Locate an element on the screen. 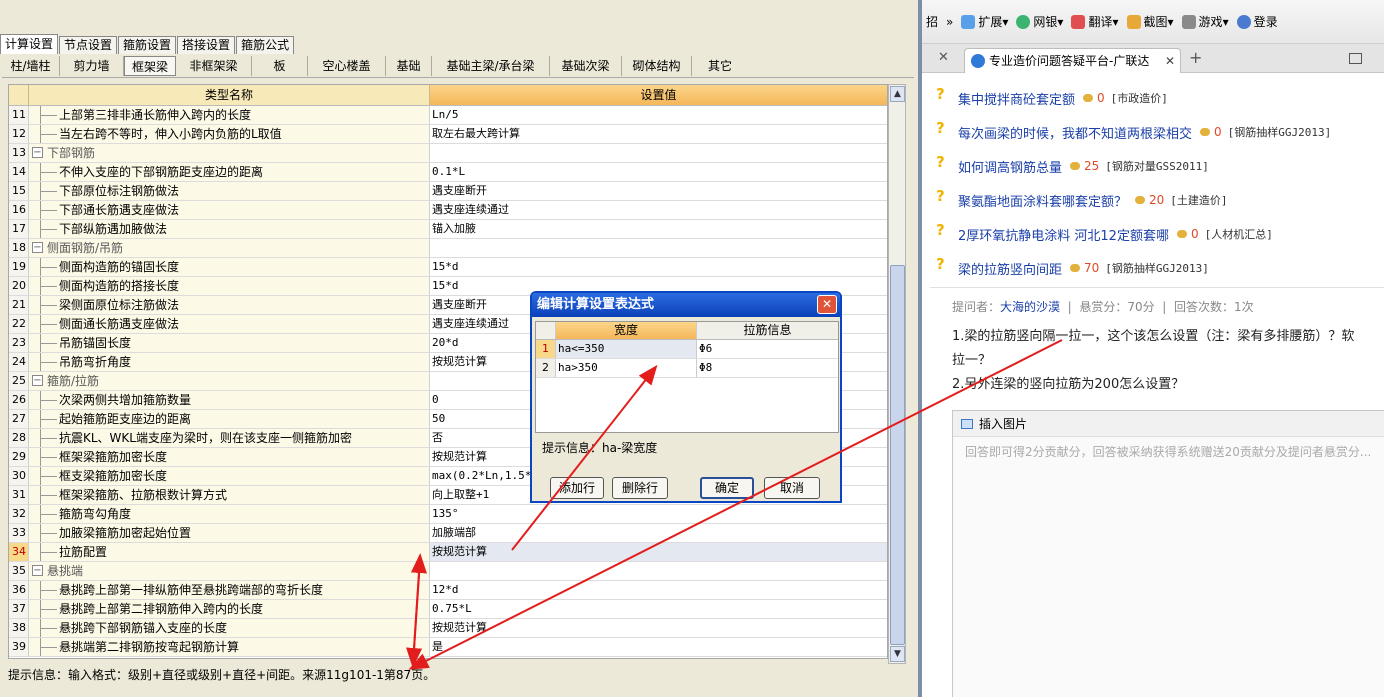 This screenshot has height=697, width=1384. dialog-tie-cell: Φ8 is located at coordinates (767, 368).